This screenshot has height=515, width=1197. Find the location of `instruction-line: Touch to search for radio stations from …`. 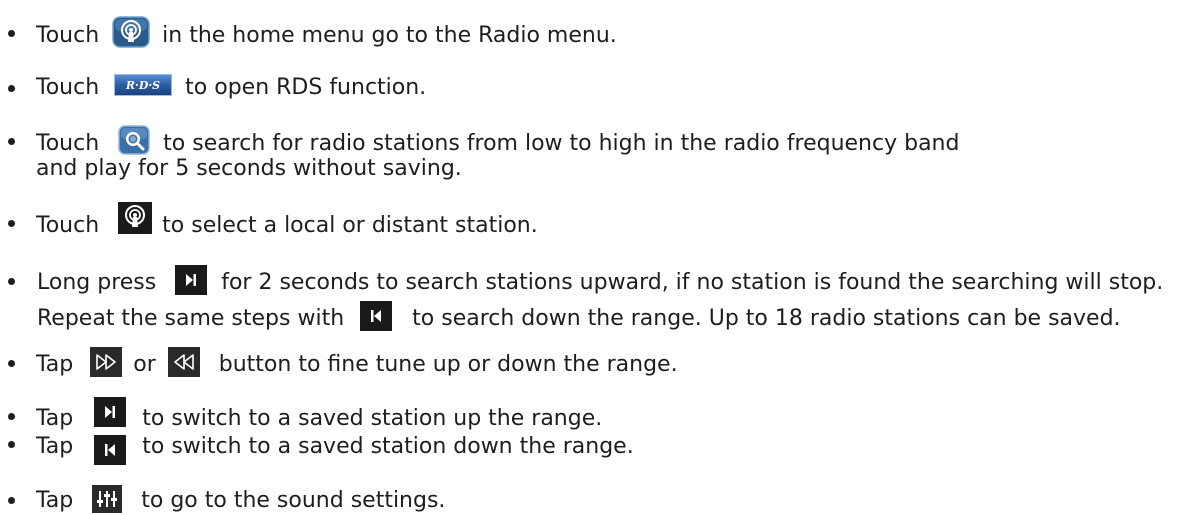

instruction-line: Touch to search for radio stations from … is located at coordinates (498, 140).